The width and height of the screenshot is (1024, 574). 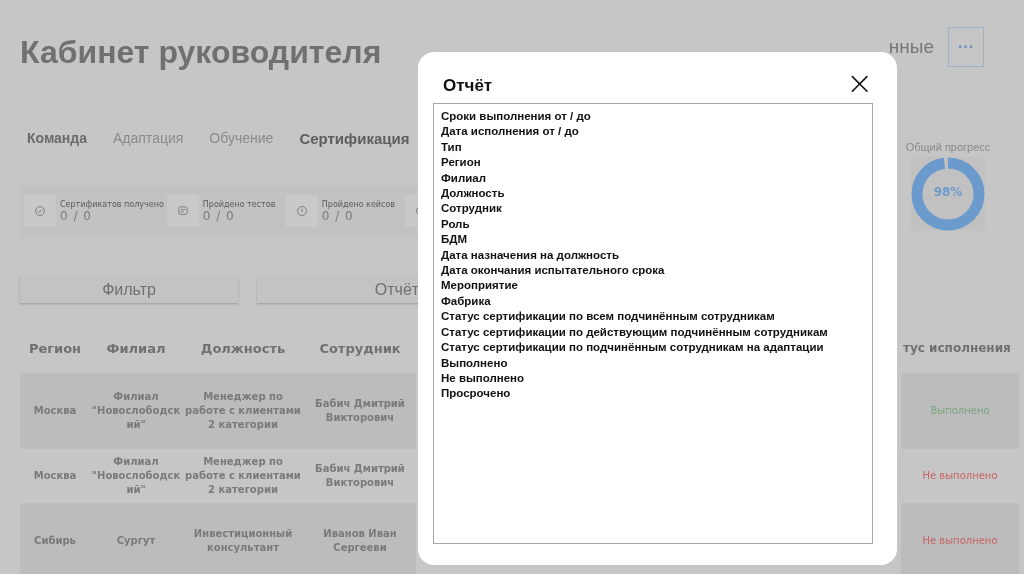 I want to click on list-item: Дата окончания испытательного срока, so click(x=653, y=271).